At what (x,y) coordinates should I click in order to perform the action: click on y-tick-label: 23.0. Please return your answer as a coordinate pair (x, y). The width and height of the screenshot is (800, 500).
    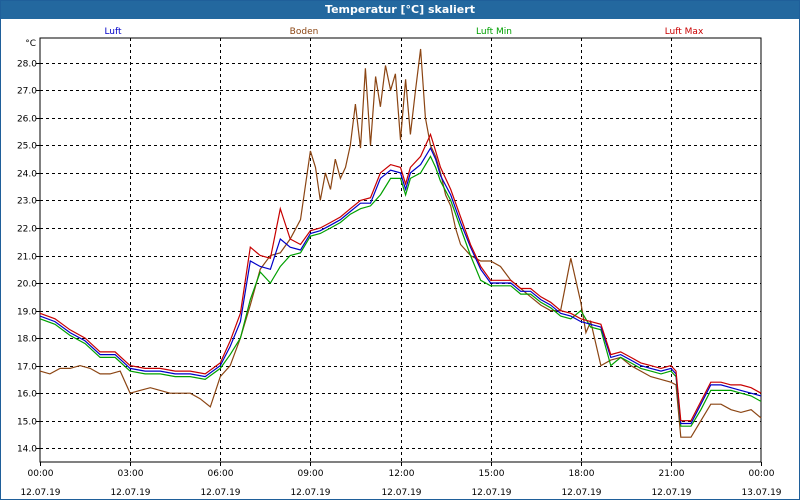
    Looking at the image, I should click on (27, 202).